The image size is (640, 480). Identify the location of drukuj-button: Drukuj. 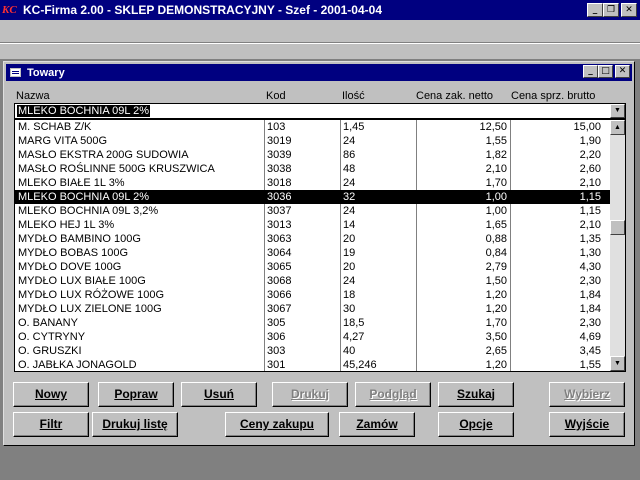
(310, 394).